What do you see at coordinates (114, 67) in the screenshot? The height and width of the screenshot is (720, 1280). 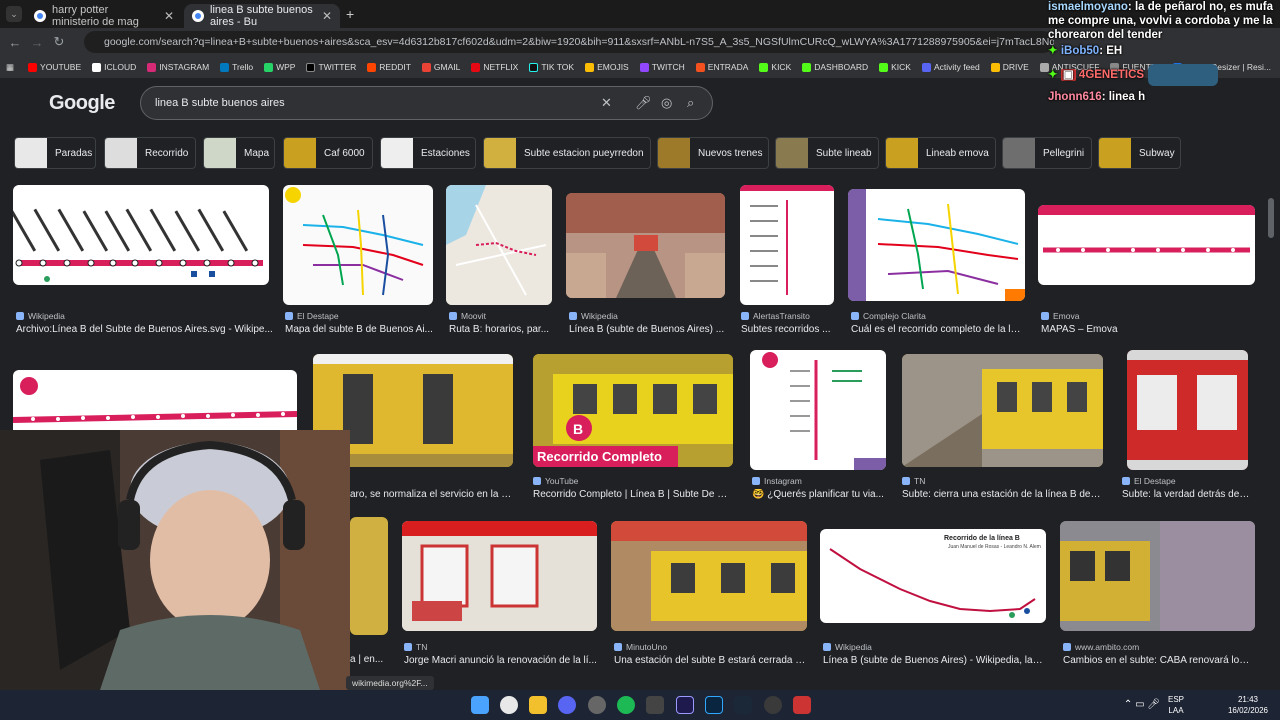 I see `bookmark-icloud: ICLOUD` at bounding box center [114, 67].